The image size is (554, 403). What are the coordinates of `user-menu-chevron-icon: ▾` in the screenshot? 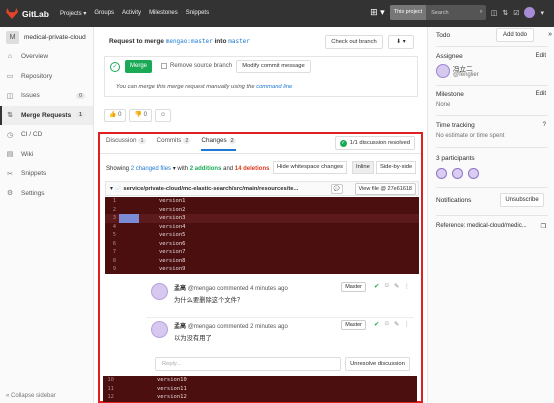 It's located at (542, 13).